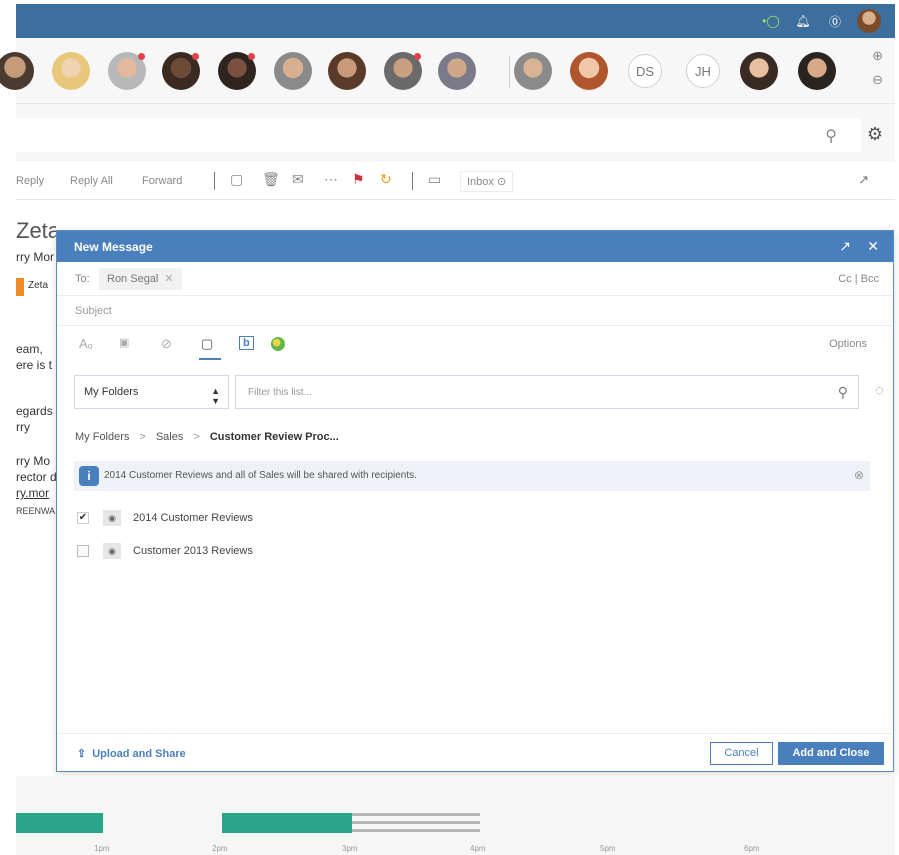  What do you see at coordinates (358, 179) in the screenshot?
I see `flag-icon: ⚑` at bounding box center [358, 179].